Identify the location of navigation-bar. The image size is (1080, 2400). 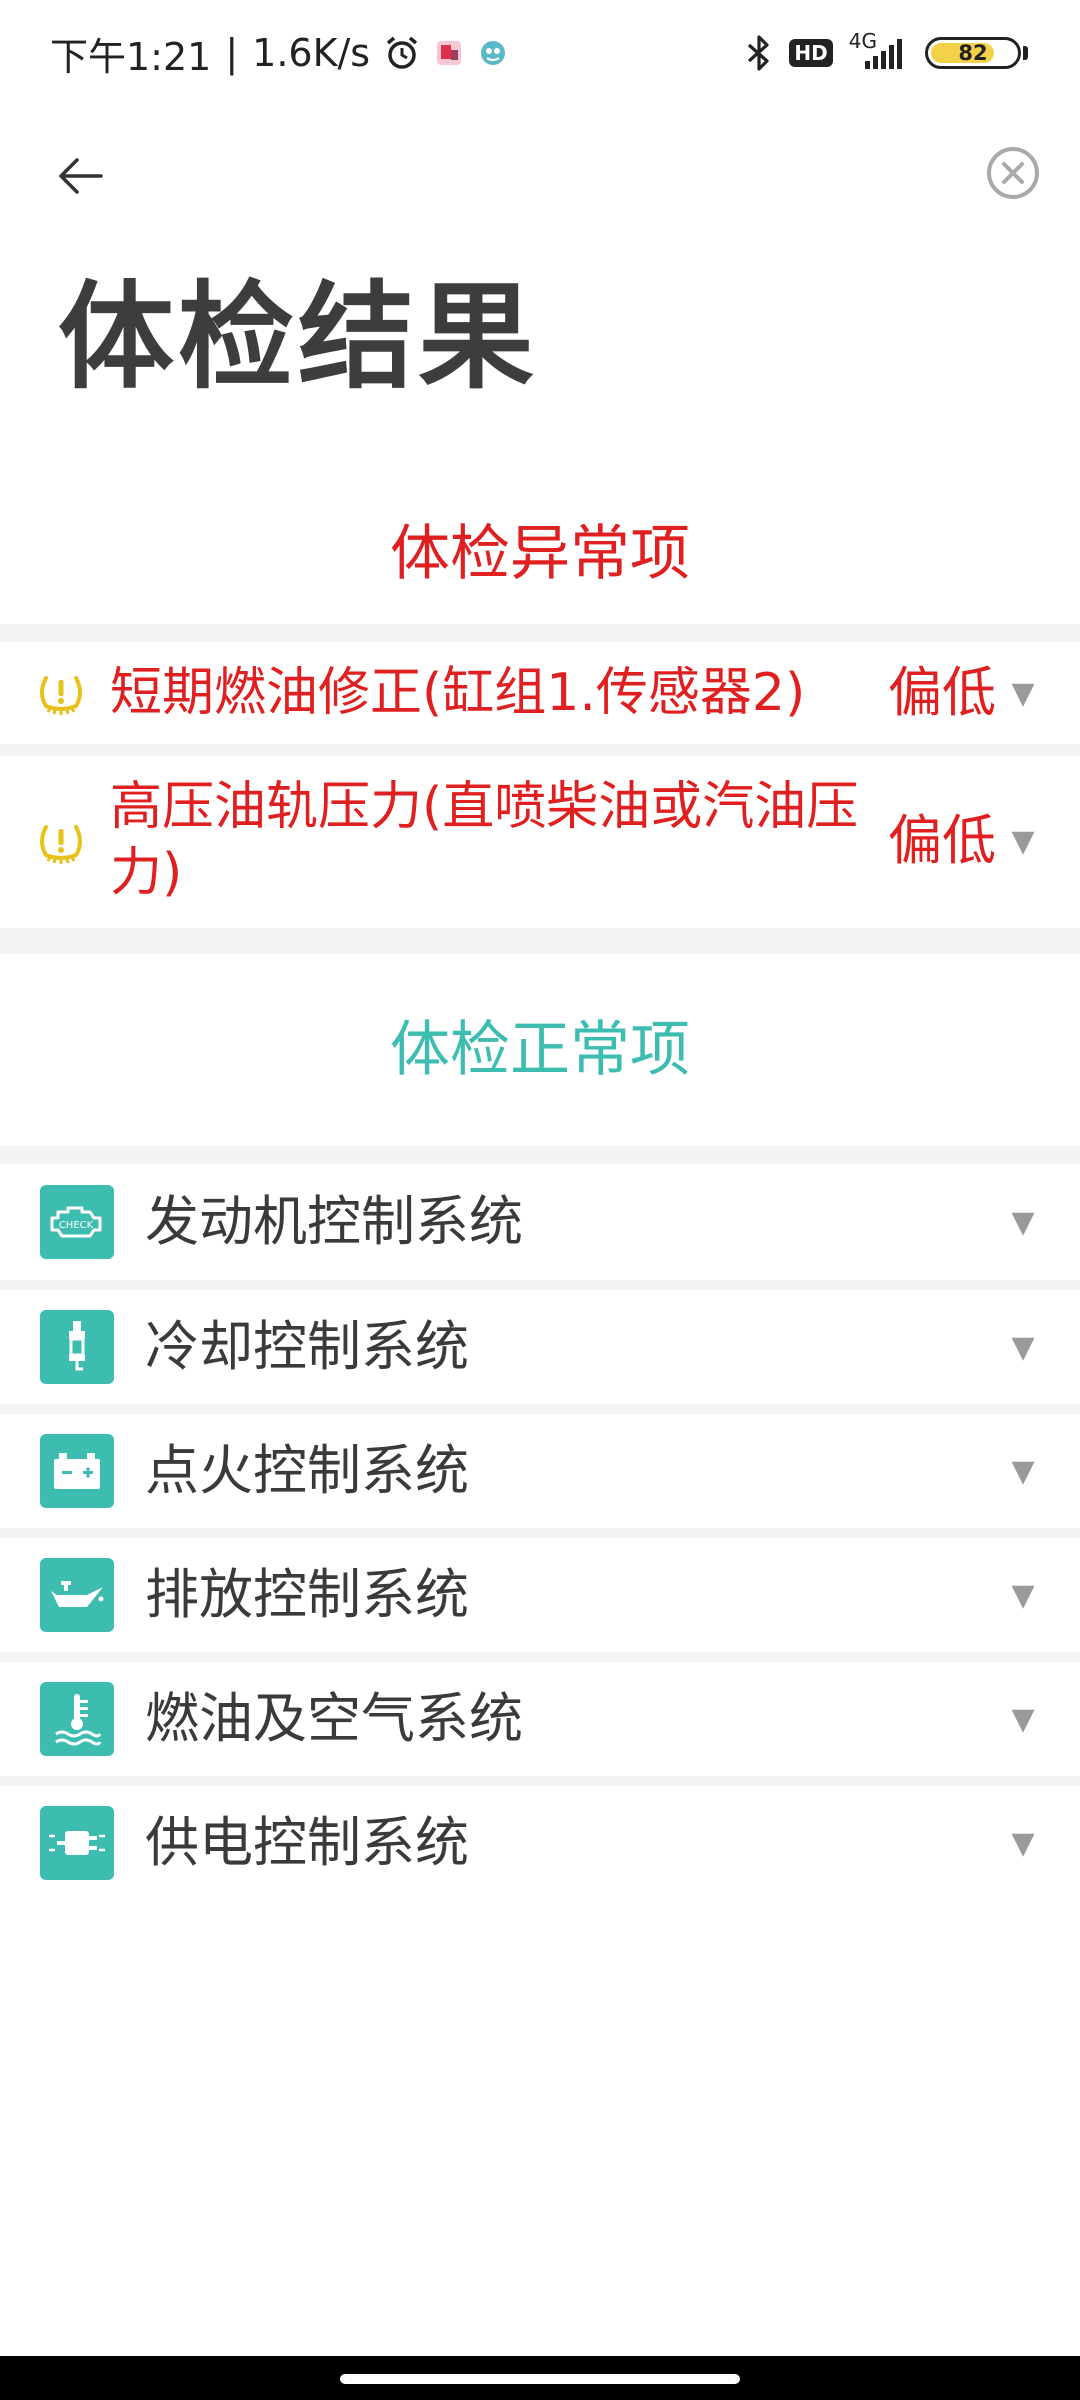
(540, 2378).